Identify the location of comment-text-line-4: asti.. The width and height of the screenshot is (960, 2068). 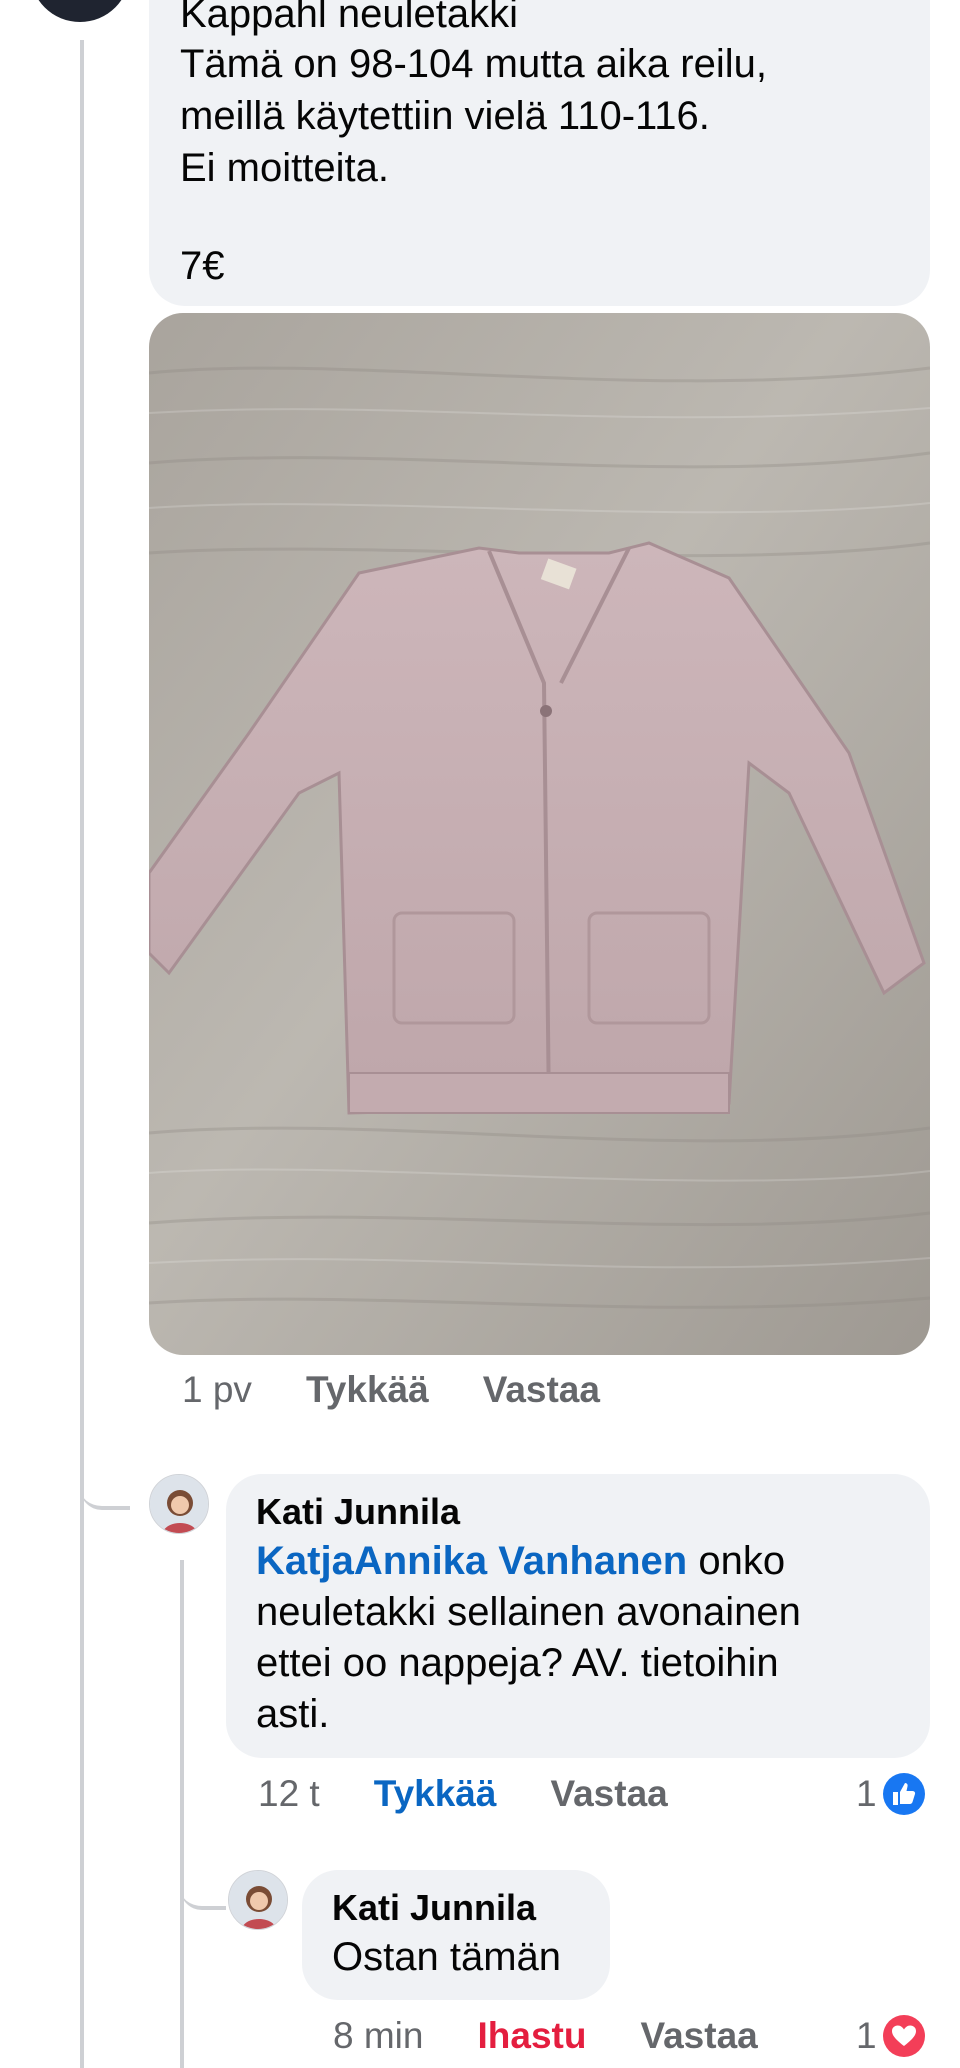
(293, 1714).